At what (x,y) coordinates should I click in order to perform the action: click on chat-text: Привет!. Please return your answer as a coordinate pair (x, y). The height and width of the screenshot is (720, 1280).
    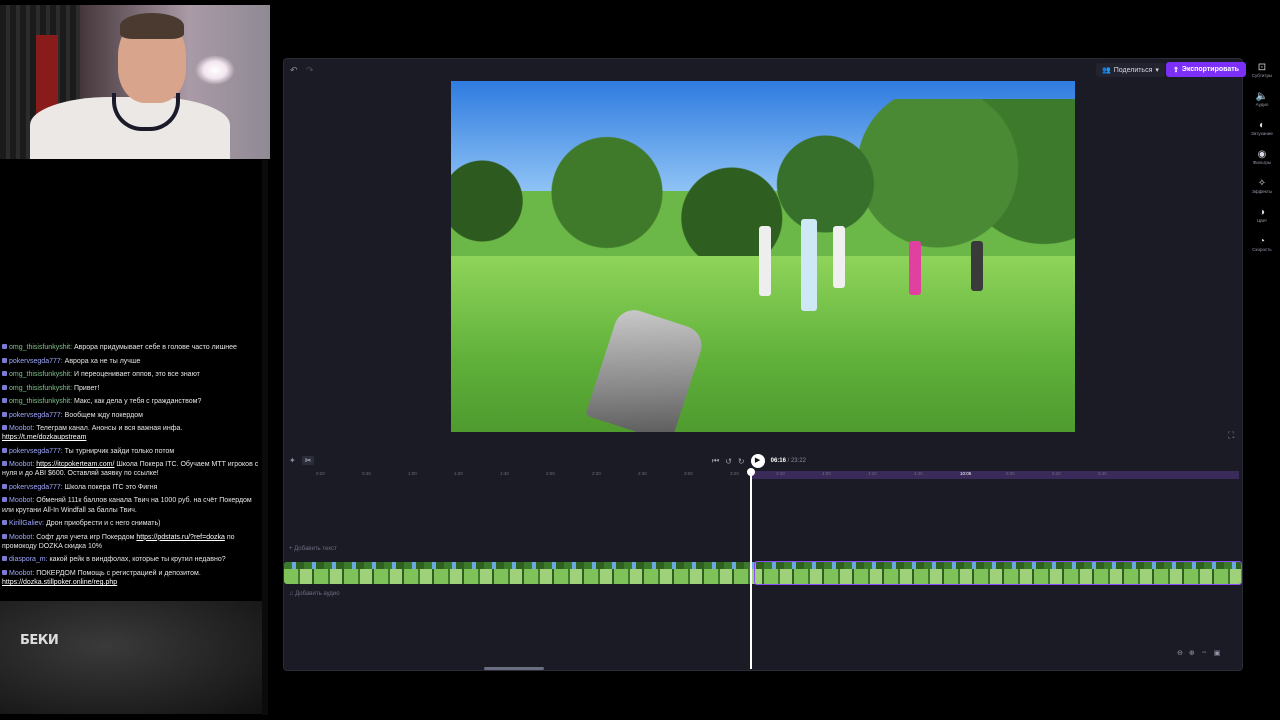
    Looking at the image, I should click on (86, 388).